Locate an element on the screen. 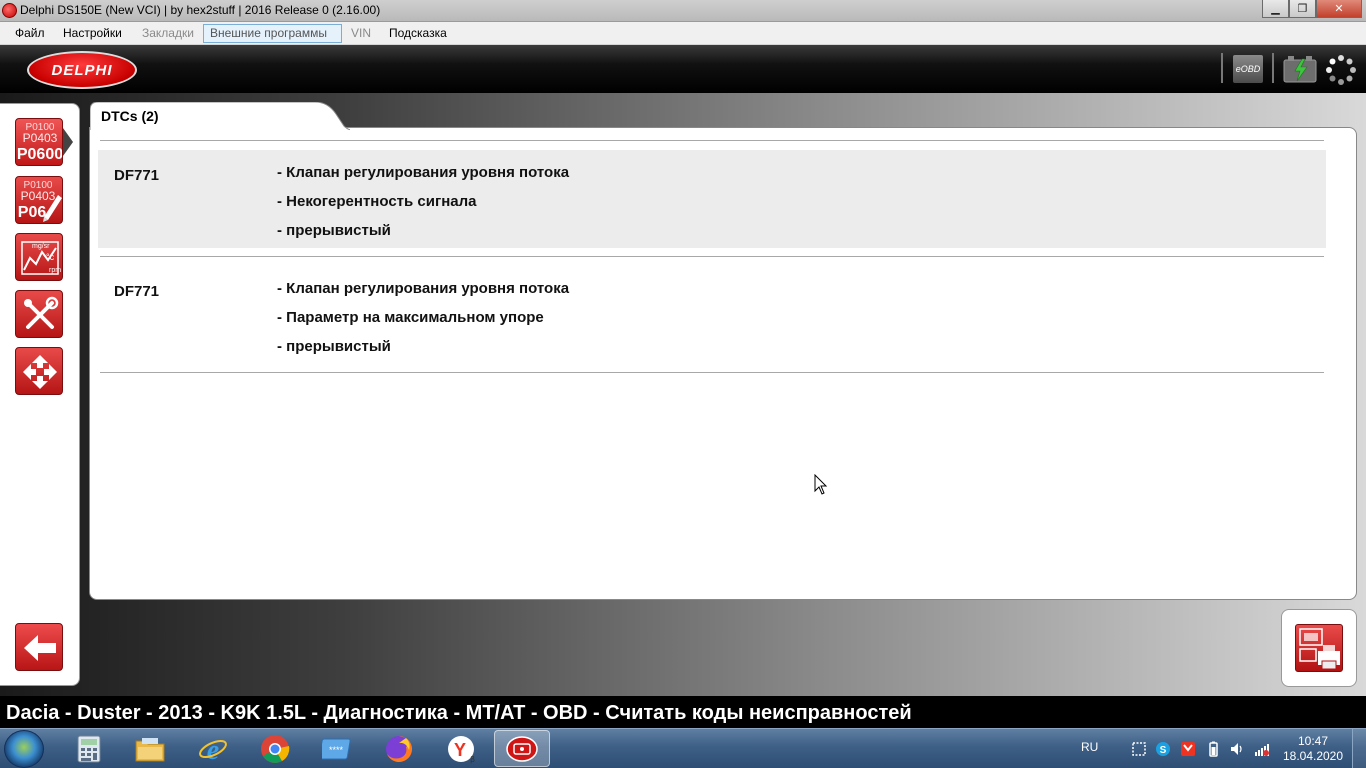 The width and height of the screenshot is (1366, 768). svg-text: S is located at coordinates (1163, 750).